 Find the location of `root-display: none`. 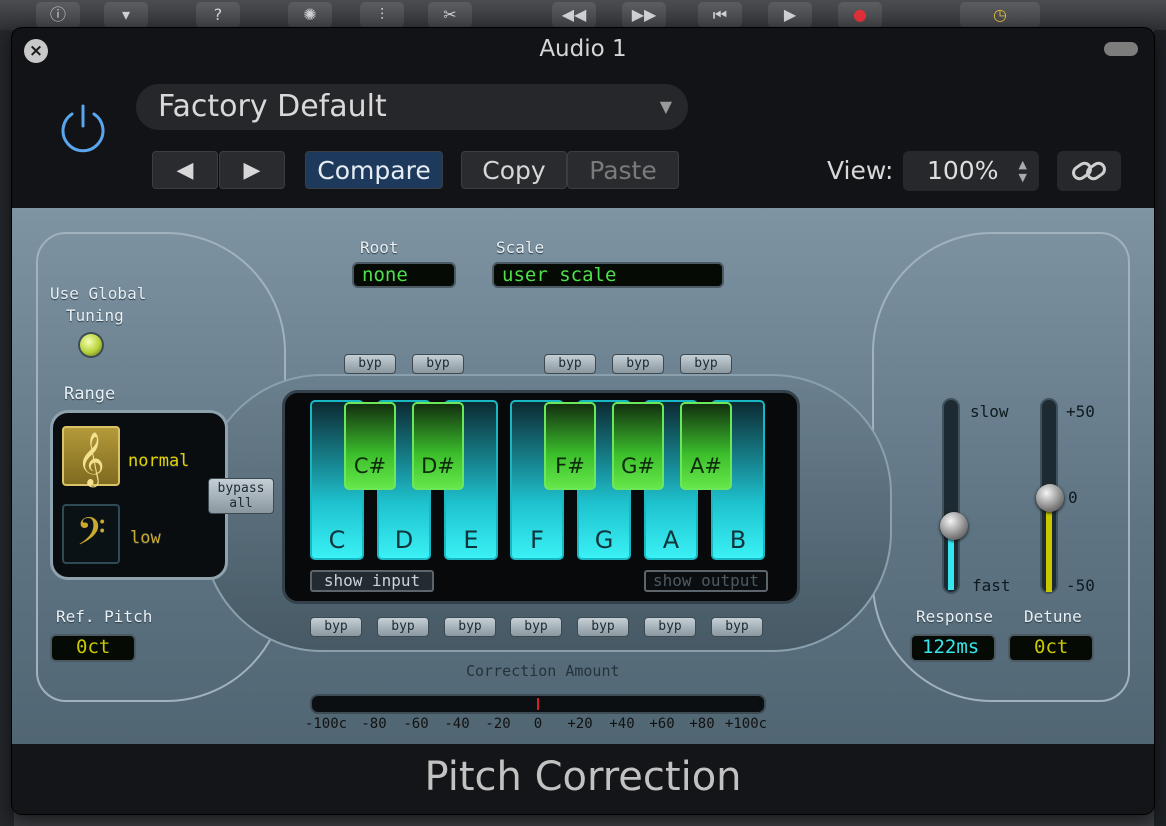

root-display: none is located at coordinates (404, 275).